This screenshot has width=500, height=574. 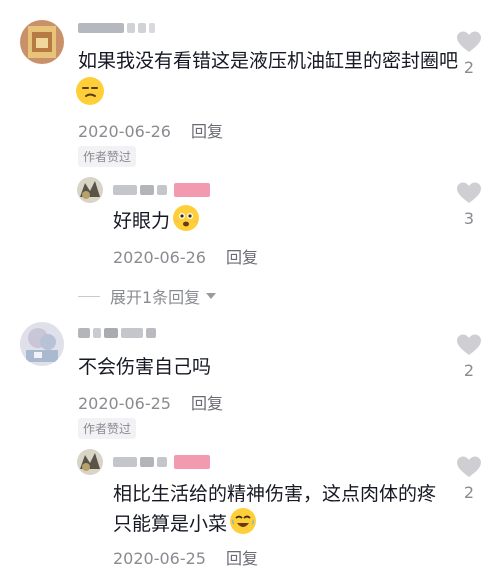 What do you see at coordinates (156, 220) in the screenshot?
I see `reply-text: 好眼力` at bounding box center [156, 220].